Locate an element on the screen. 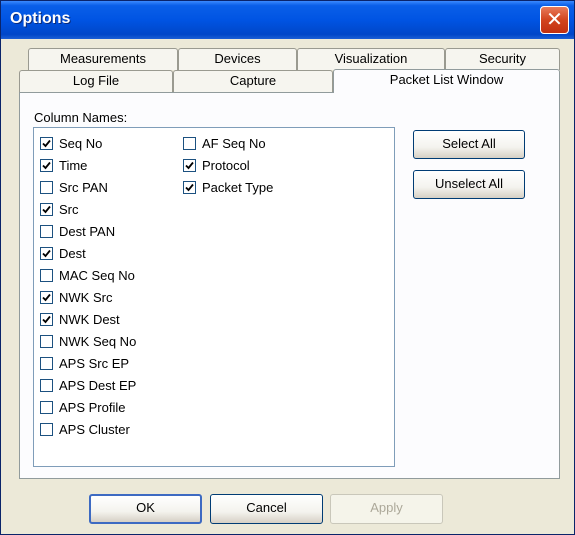 Image resolution: width=575 pixels, height=535 pixels. tab-visualization: Visualization is located at coordinates (371, 59).